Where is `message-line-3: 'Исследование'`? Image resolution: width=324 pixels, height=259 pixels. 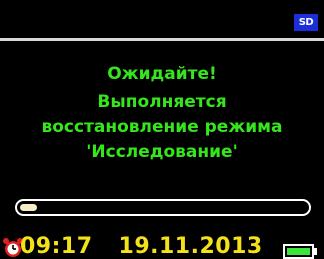
message-line-3: 'Исследование' is located at coordinates (162, 152).